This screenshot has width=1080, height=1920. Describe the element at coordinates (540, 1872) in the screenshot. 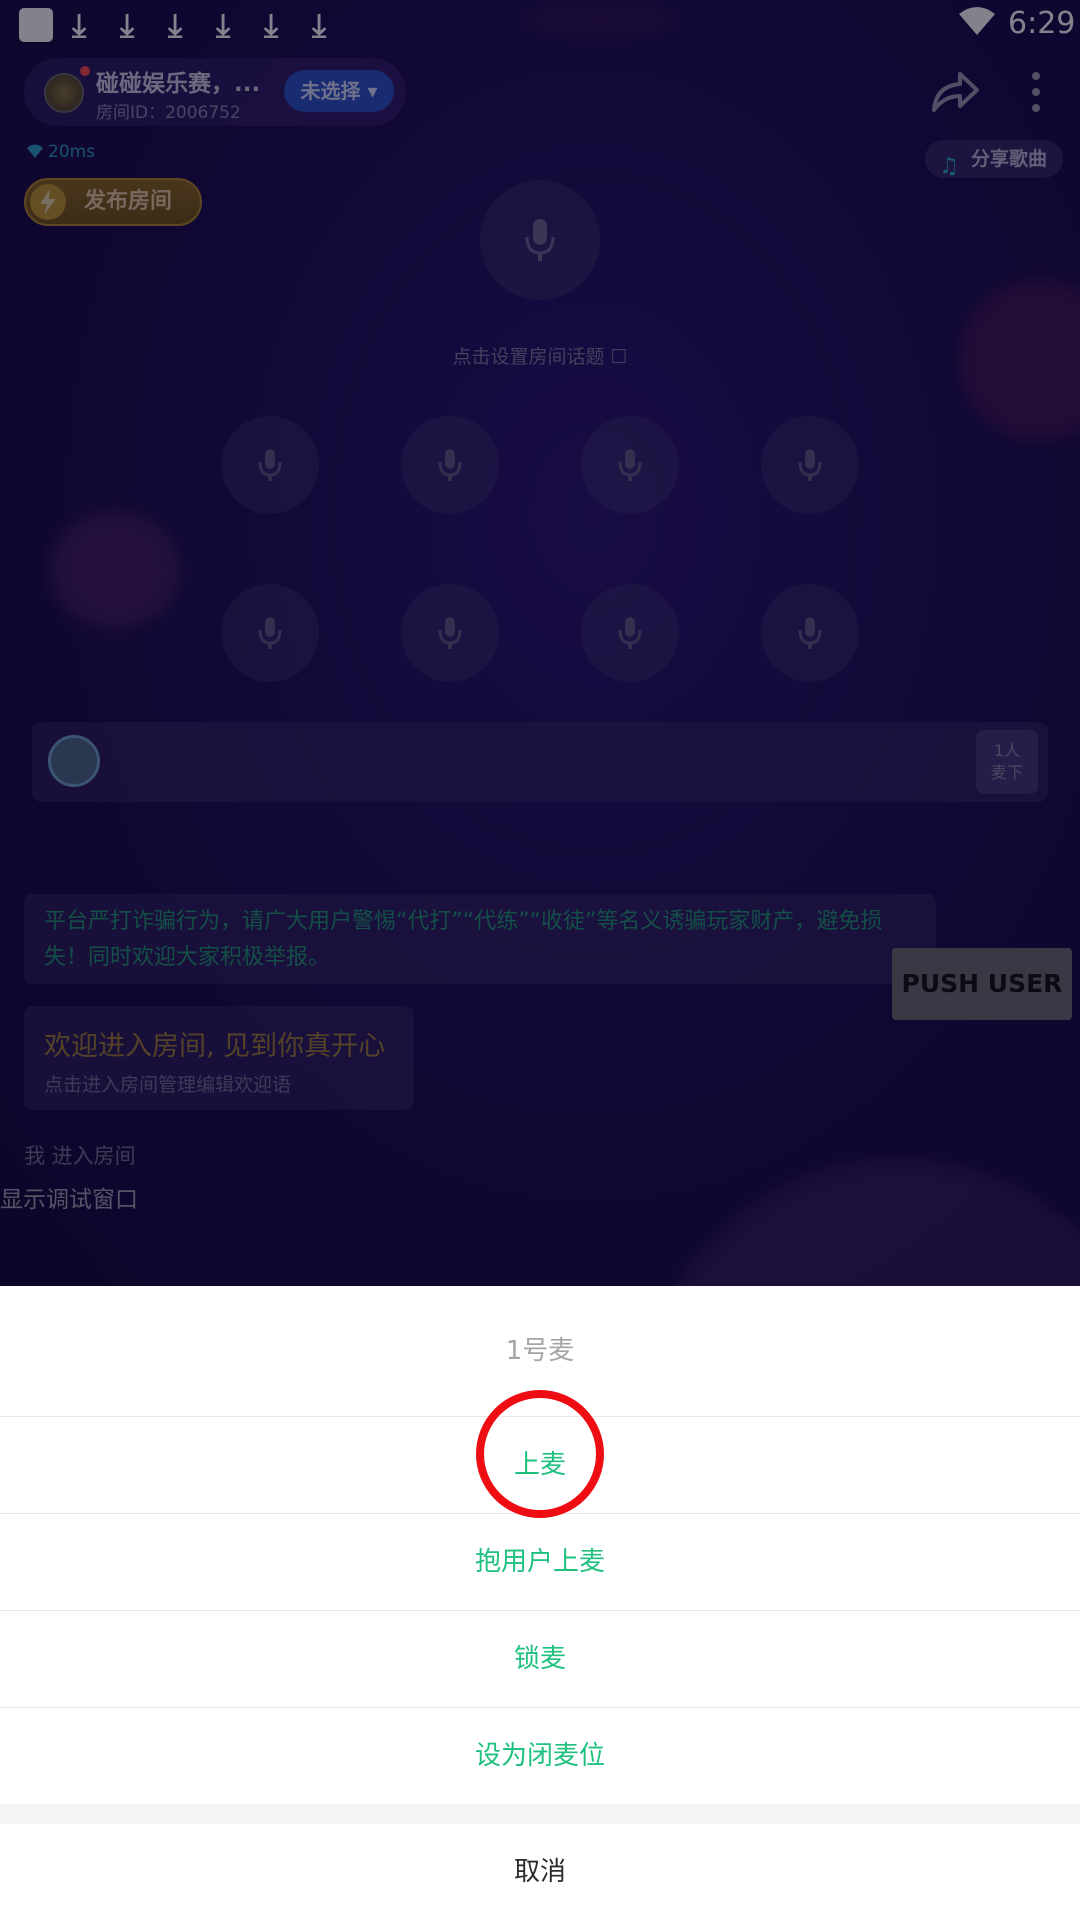

I see `cancel-button: 取消` at that location.